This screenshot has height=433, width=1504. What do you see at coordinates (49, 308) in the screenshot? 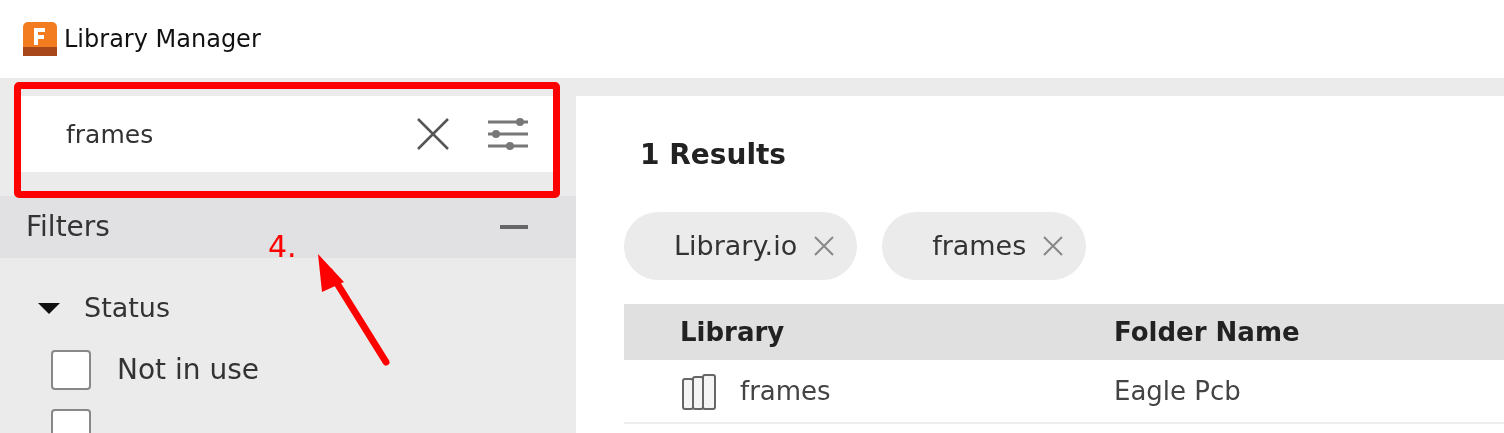
I see `expand-triangle-icon` at bounding box center [49, 308].